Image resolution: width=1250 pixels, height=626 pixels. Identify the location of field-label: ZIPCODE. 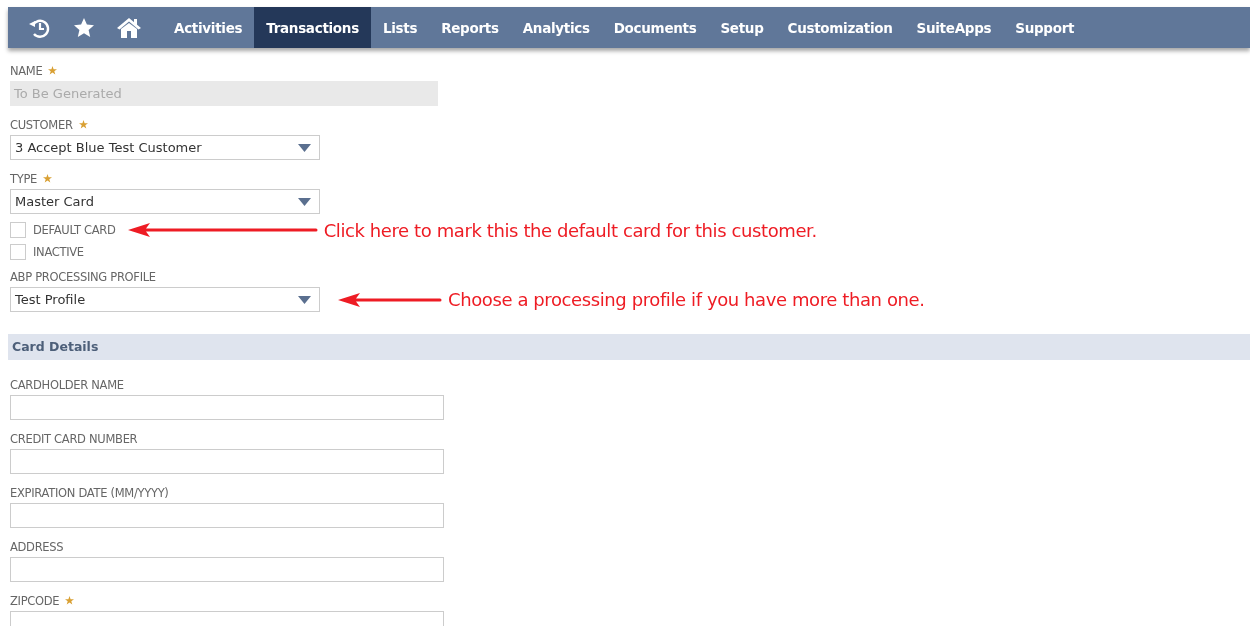
(35, 600).